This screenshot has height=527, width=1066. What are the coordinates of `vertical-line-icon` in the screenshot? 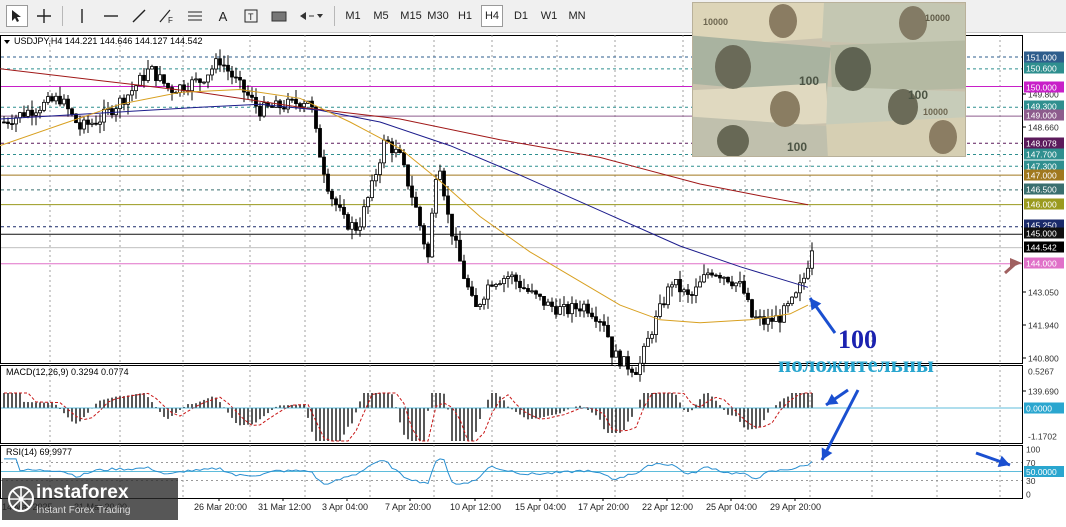 It's located at (82, 16).